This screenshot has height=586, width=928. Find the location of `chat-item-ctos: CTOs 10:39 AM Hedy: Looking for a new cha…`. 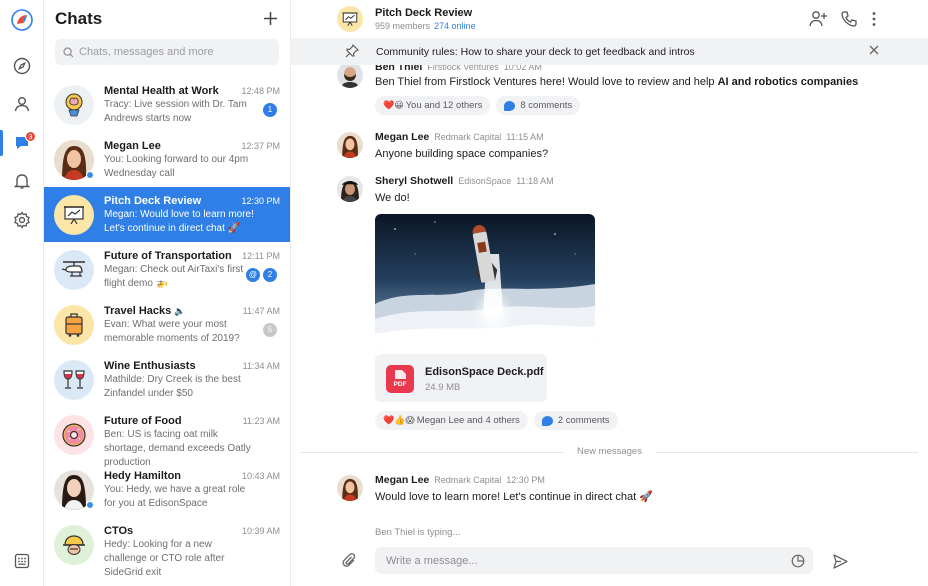

chat-item-ctos: CTOs 10:39 AM Hedy: Looking for a new cha… is located at coordinates (167, 547).